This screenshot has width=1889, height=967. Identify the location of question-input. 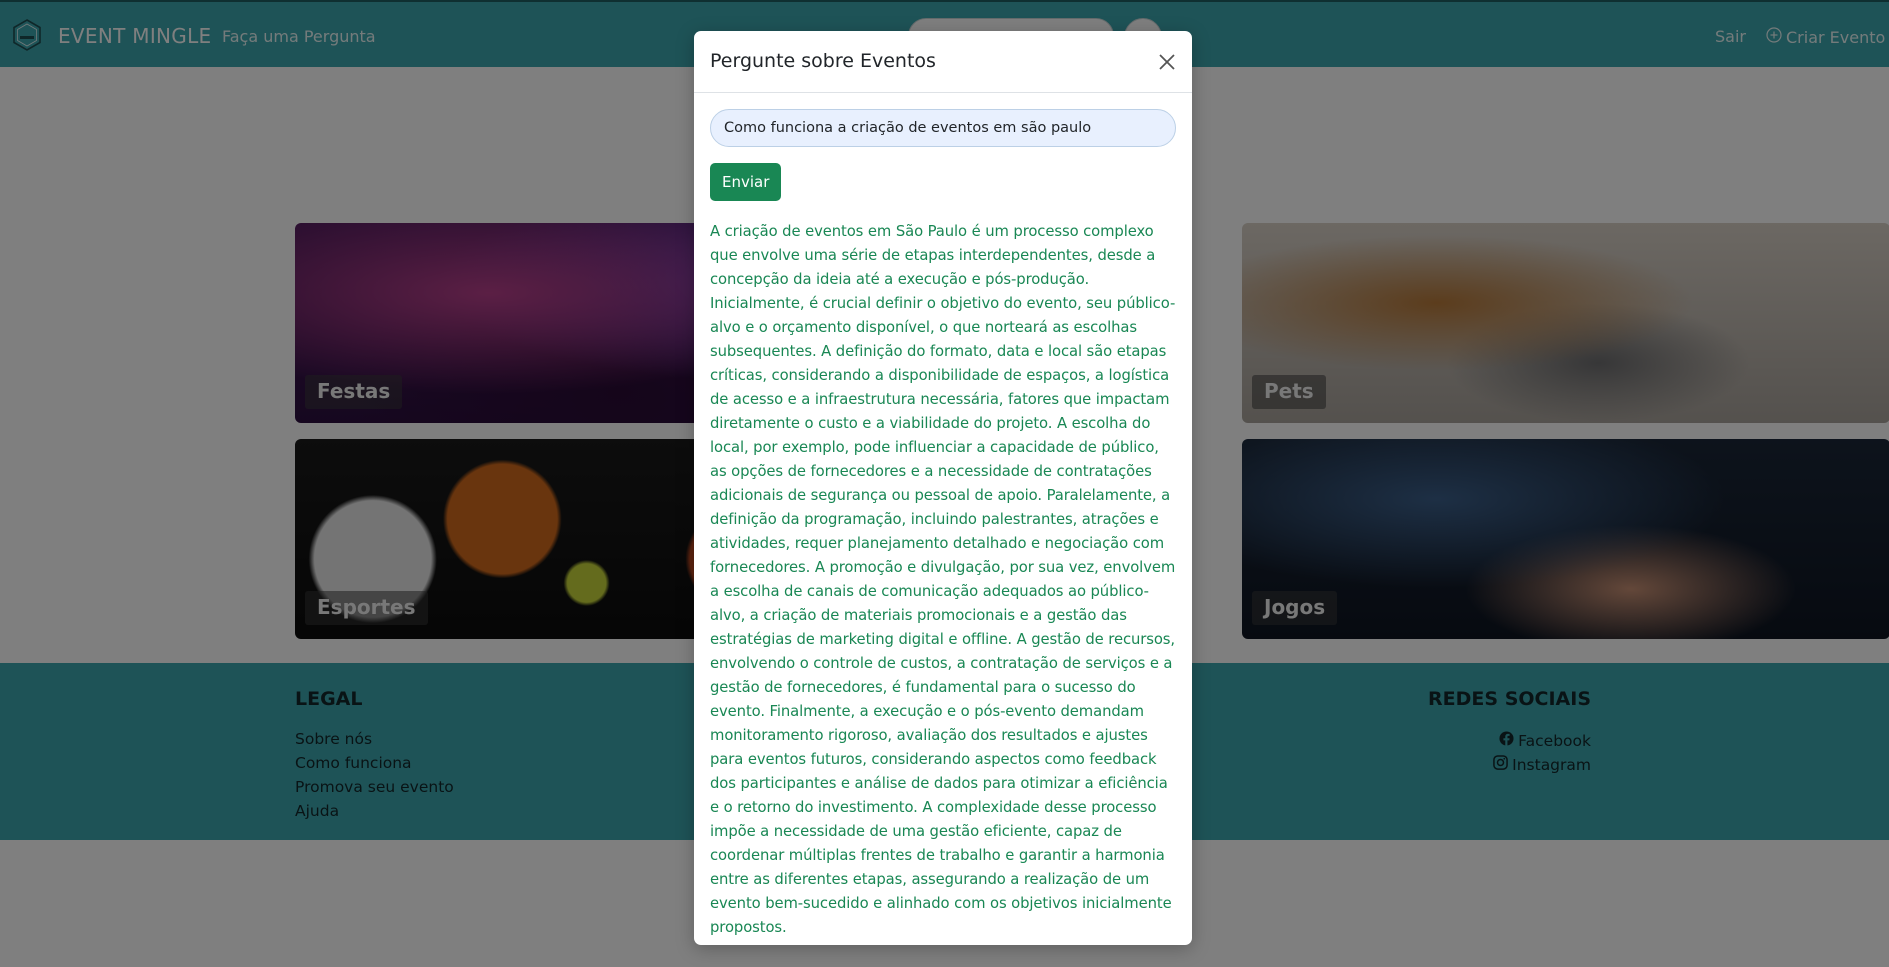
(943, 128).